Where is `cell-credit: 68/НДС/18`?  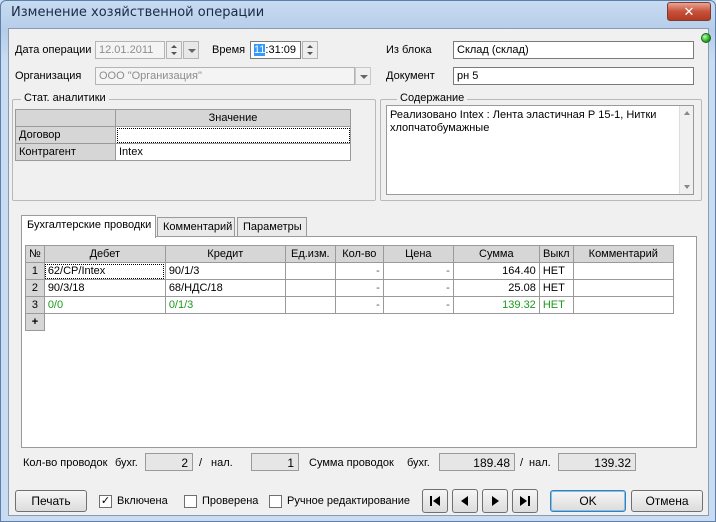
cell-credit: 68/НДС/18 is located at coordinates (225, 288).